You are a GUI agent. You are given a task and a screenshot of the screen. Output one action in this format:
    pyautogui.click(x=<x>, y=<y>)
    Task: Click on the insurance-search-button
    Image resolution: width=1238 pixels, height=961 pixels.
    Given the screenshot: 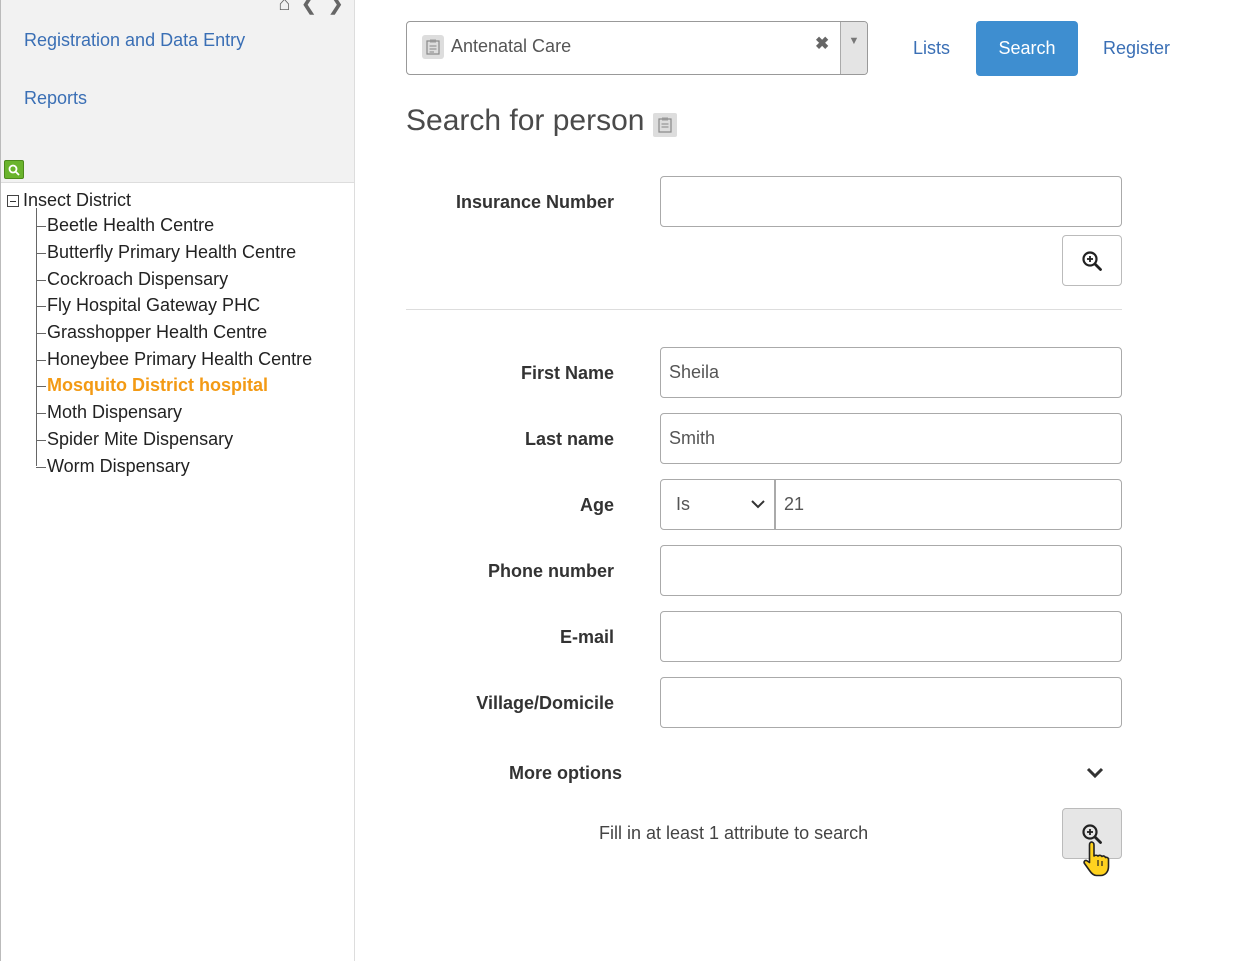 What is the action you would take?
    pyautogui.click(x=1092, y=260)
    